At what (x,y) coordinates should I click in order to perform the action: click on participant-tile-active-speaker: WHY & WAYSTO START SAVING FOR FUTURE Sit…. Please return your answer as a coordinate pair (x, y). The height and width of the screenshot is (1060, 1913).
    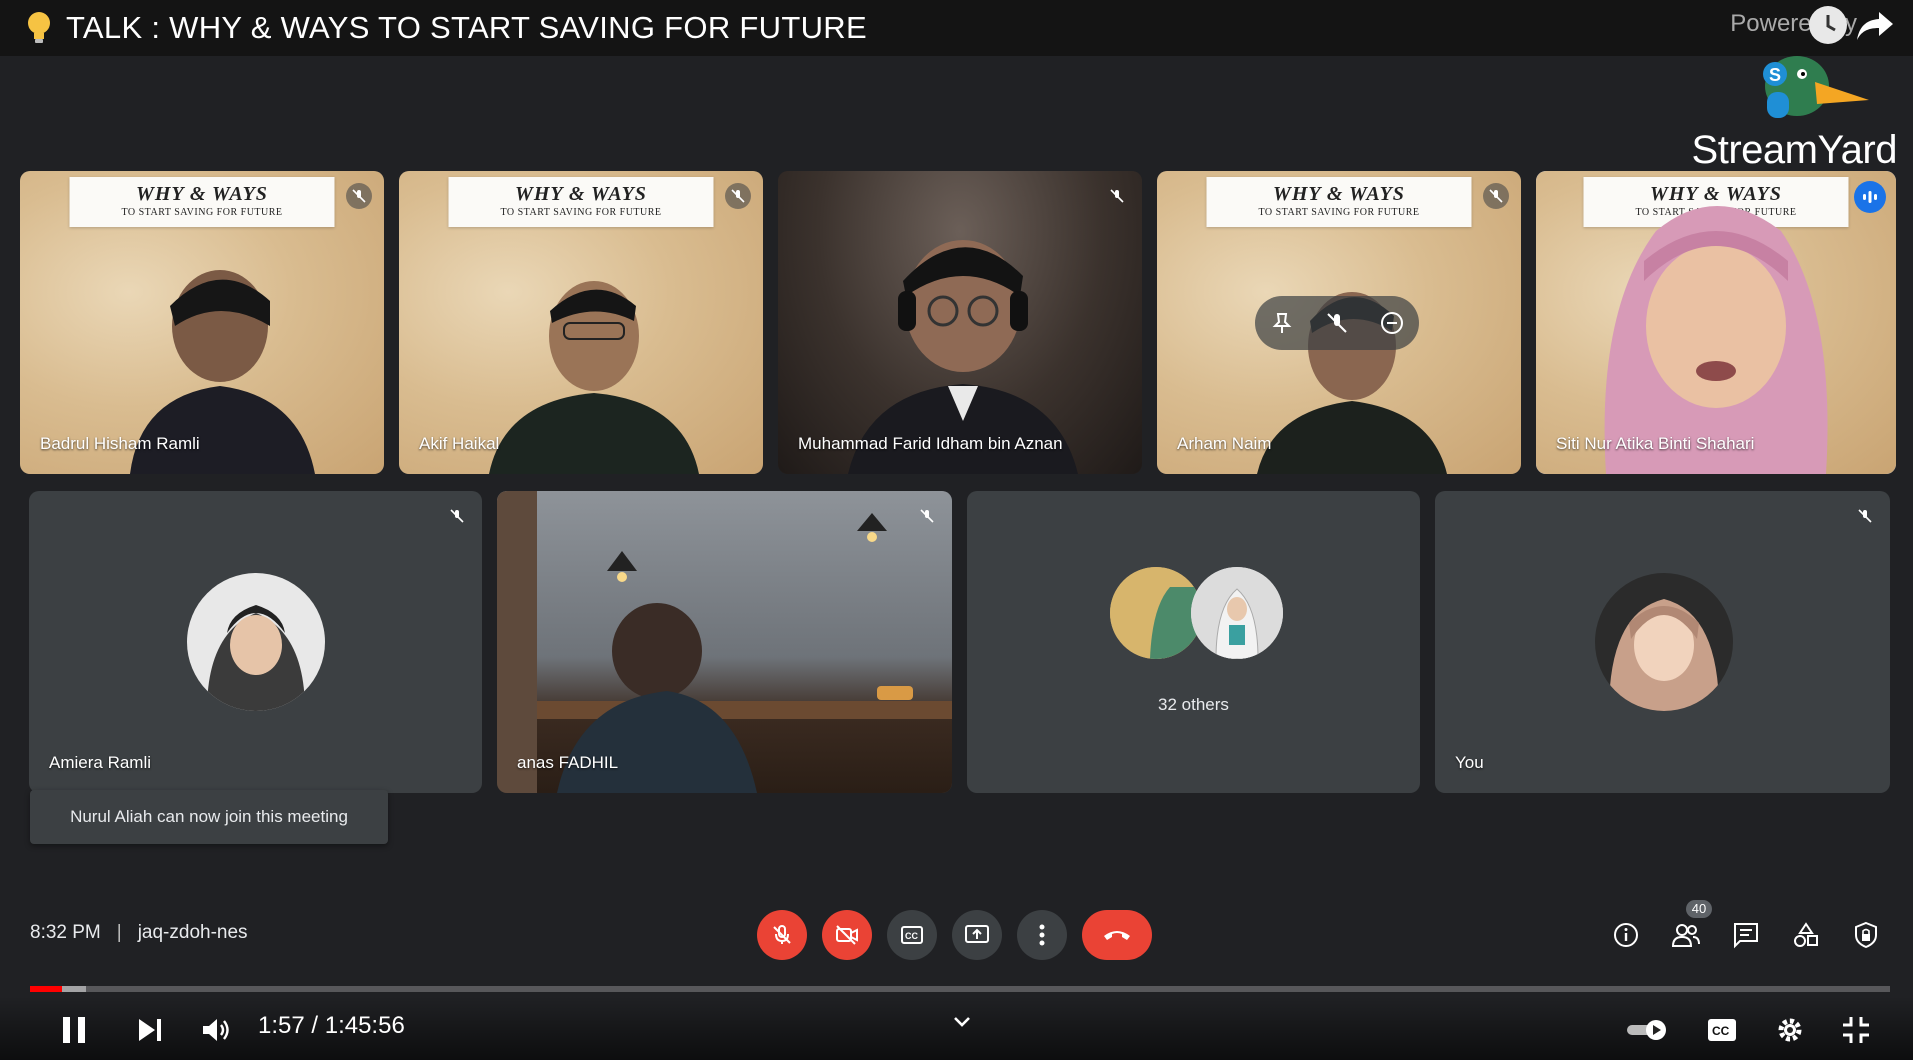
    Looking at the image, I should click on (1716, 322).